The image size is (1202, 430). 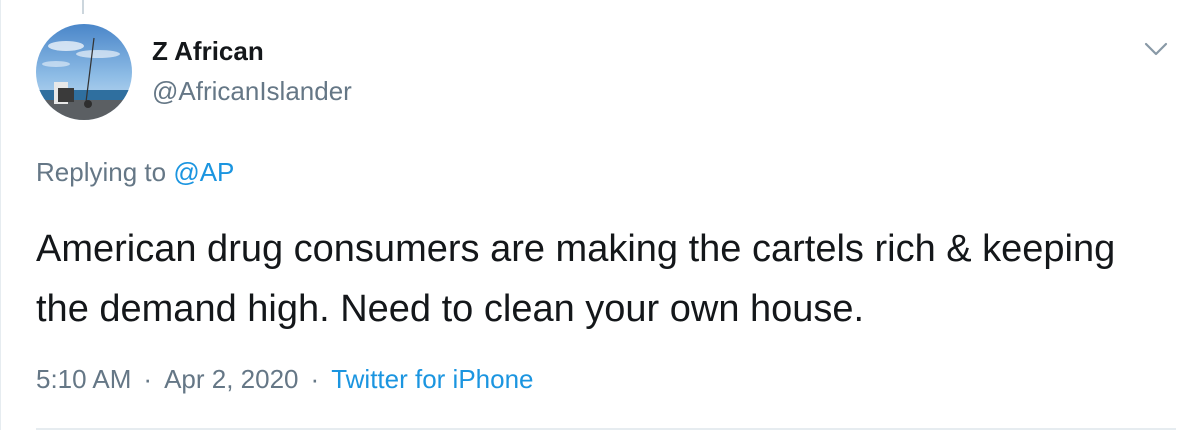 I want to click on replying-to: Replying to @AP, so click(x=135, y=172).